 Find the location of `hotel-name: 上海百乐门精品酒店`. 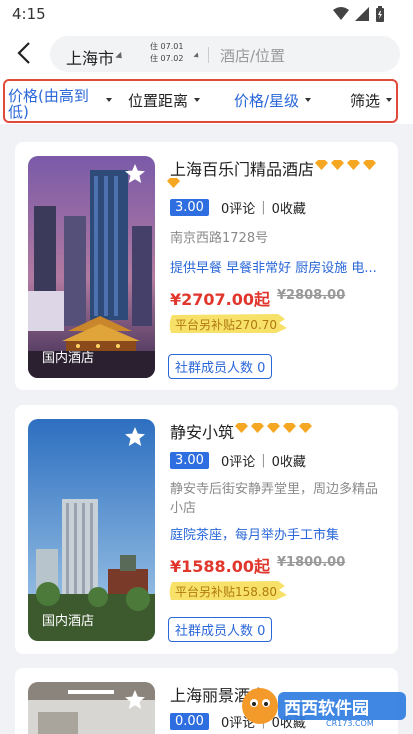

hotel-name: 上海百乐门精品酒店 is located at coordinates (242, 168).